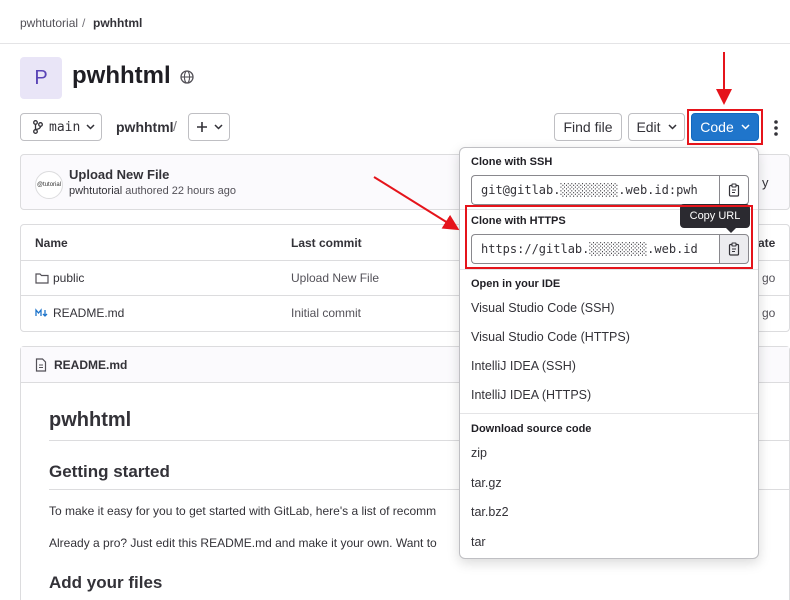 This screenshot has width=790, height=600. What do you see at coordinates (65, 127) in the screenshot?
I see `branch-name: main` at bounding box center [65, 127].